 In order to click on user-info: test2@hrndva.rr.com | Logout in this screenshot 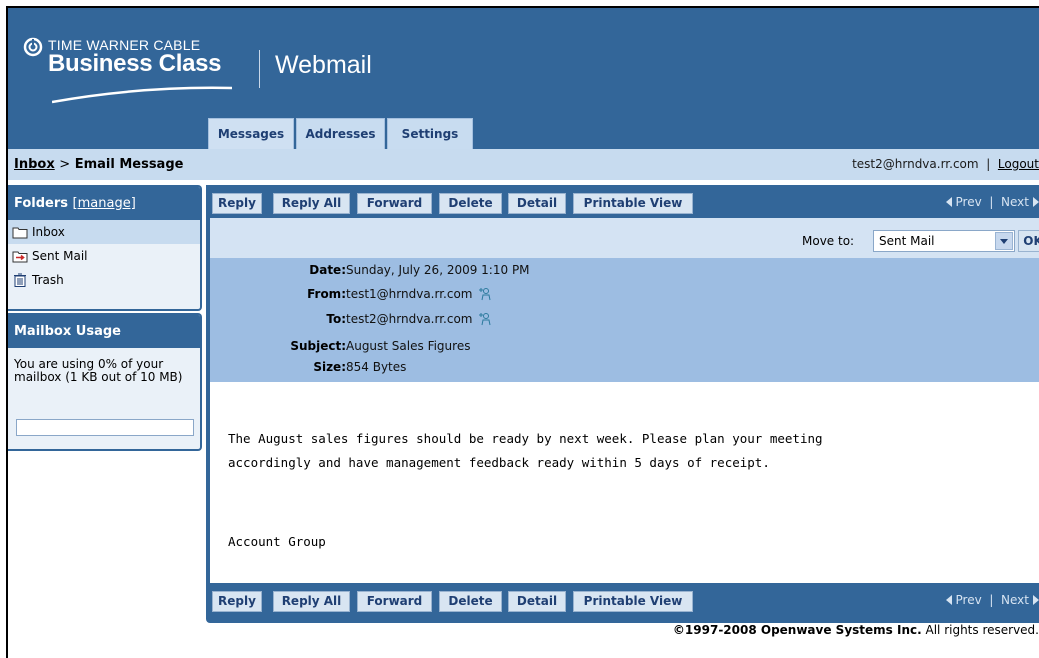, I will do `click(945, 164)`.